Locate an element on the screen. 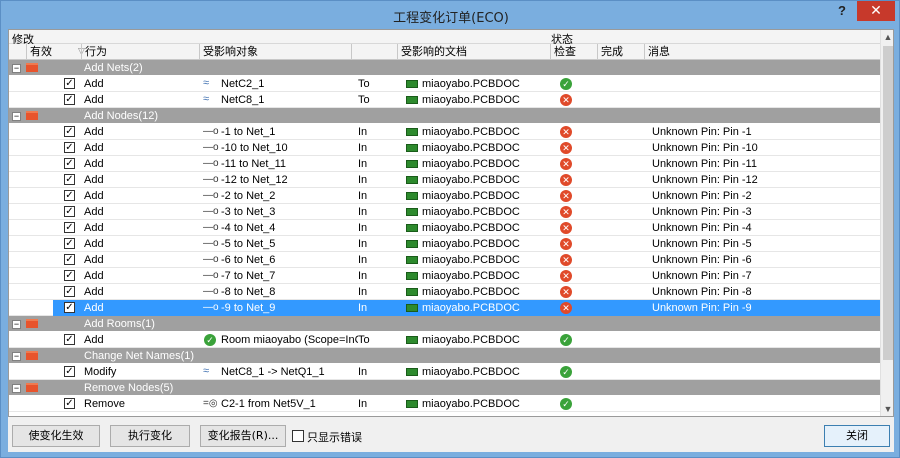  validate-changes-button: 使变化生效 is located at coordinates (56, 436).